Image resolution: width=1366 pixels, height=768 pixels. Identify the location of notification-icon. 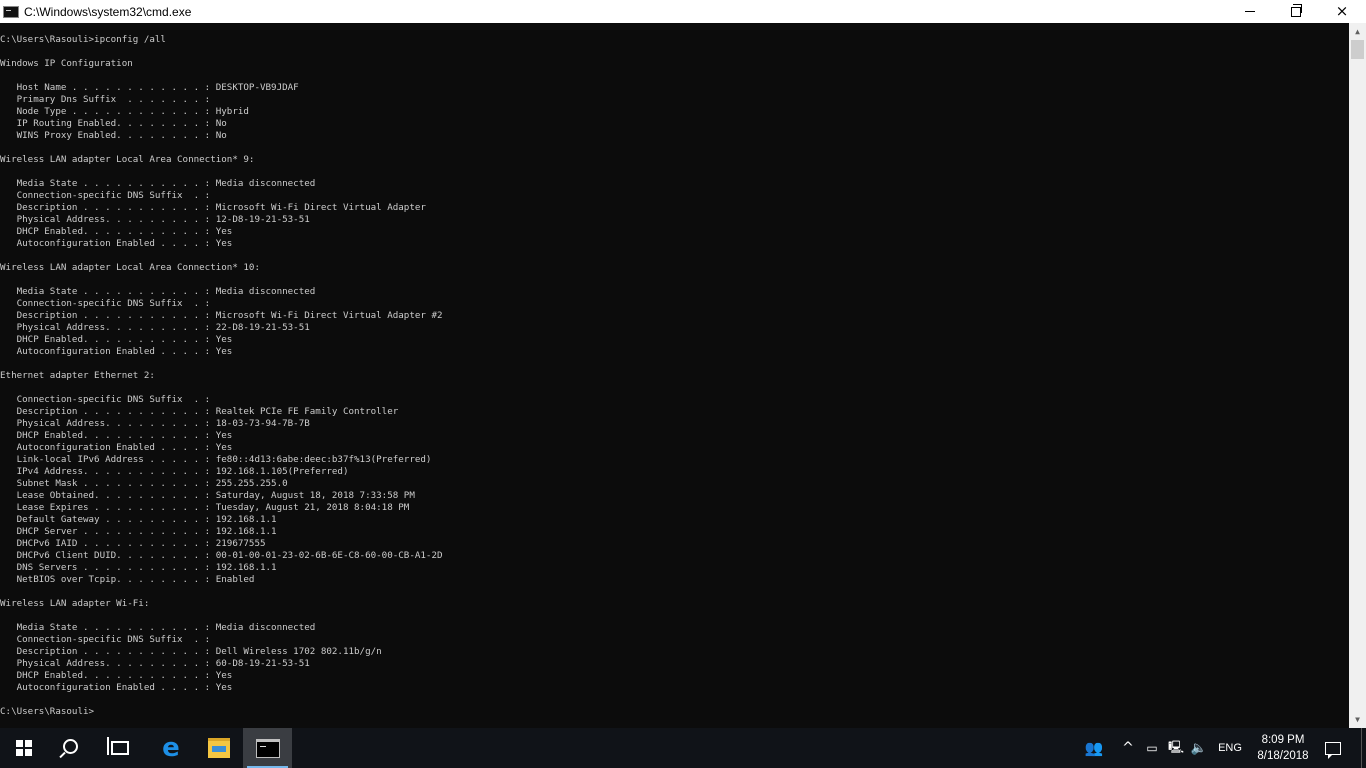
(1333, 750).